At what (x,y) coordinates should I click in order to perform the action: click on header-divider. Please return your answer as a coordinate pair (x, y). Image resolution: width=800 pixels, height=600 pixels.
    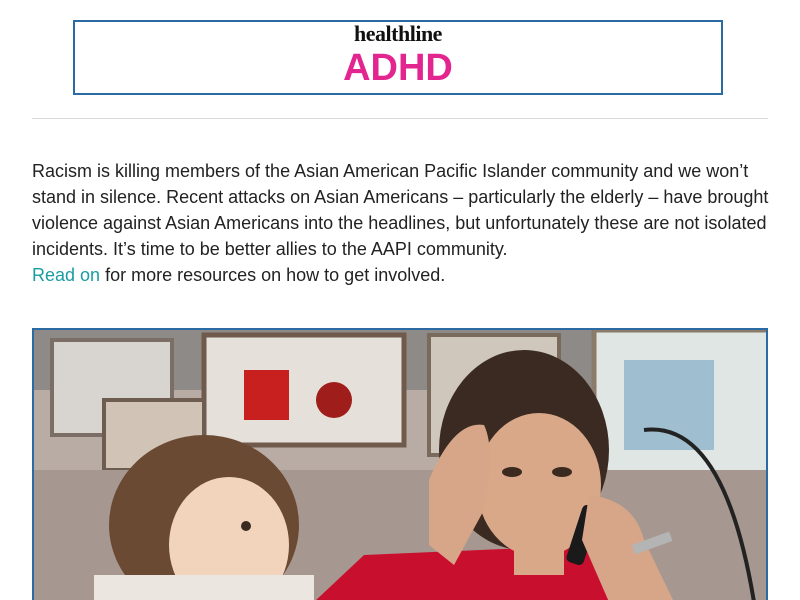
    Looking at the image, I should click on (400, 118).